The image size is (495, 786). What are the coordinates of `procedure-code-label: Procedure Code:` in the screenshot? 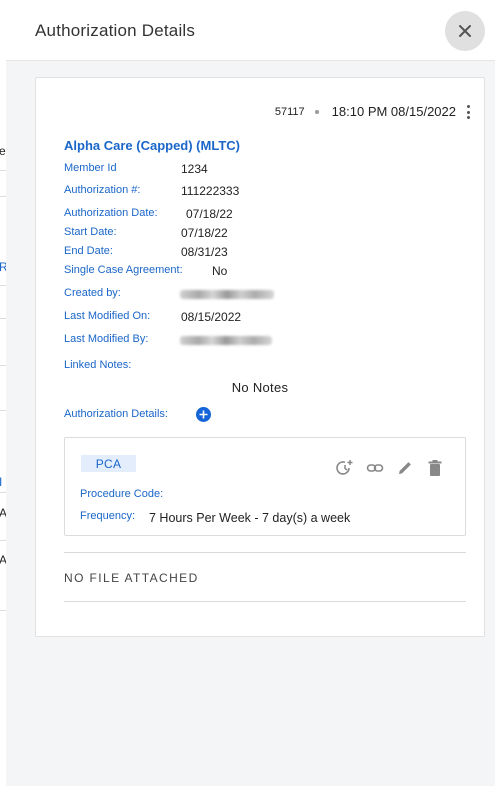 It's located at (122, 494).